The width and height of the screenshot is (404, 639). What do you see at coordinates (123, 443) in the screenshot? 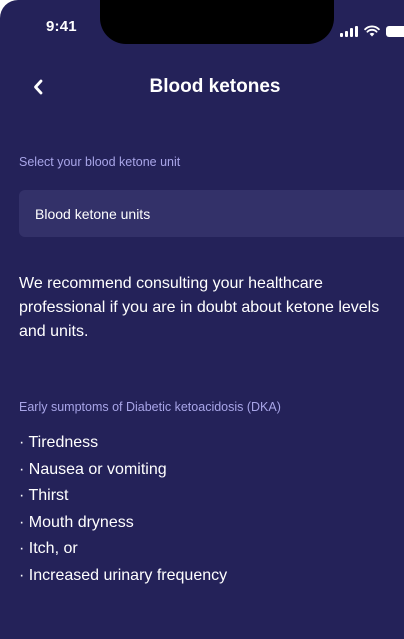
I see `list-item: Tiredness` at bounding box center [123, 443].